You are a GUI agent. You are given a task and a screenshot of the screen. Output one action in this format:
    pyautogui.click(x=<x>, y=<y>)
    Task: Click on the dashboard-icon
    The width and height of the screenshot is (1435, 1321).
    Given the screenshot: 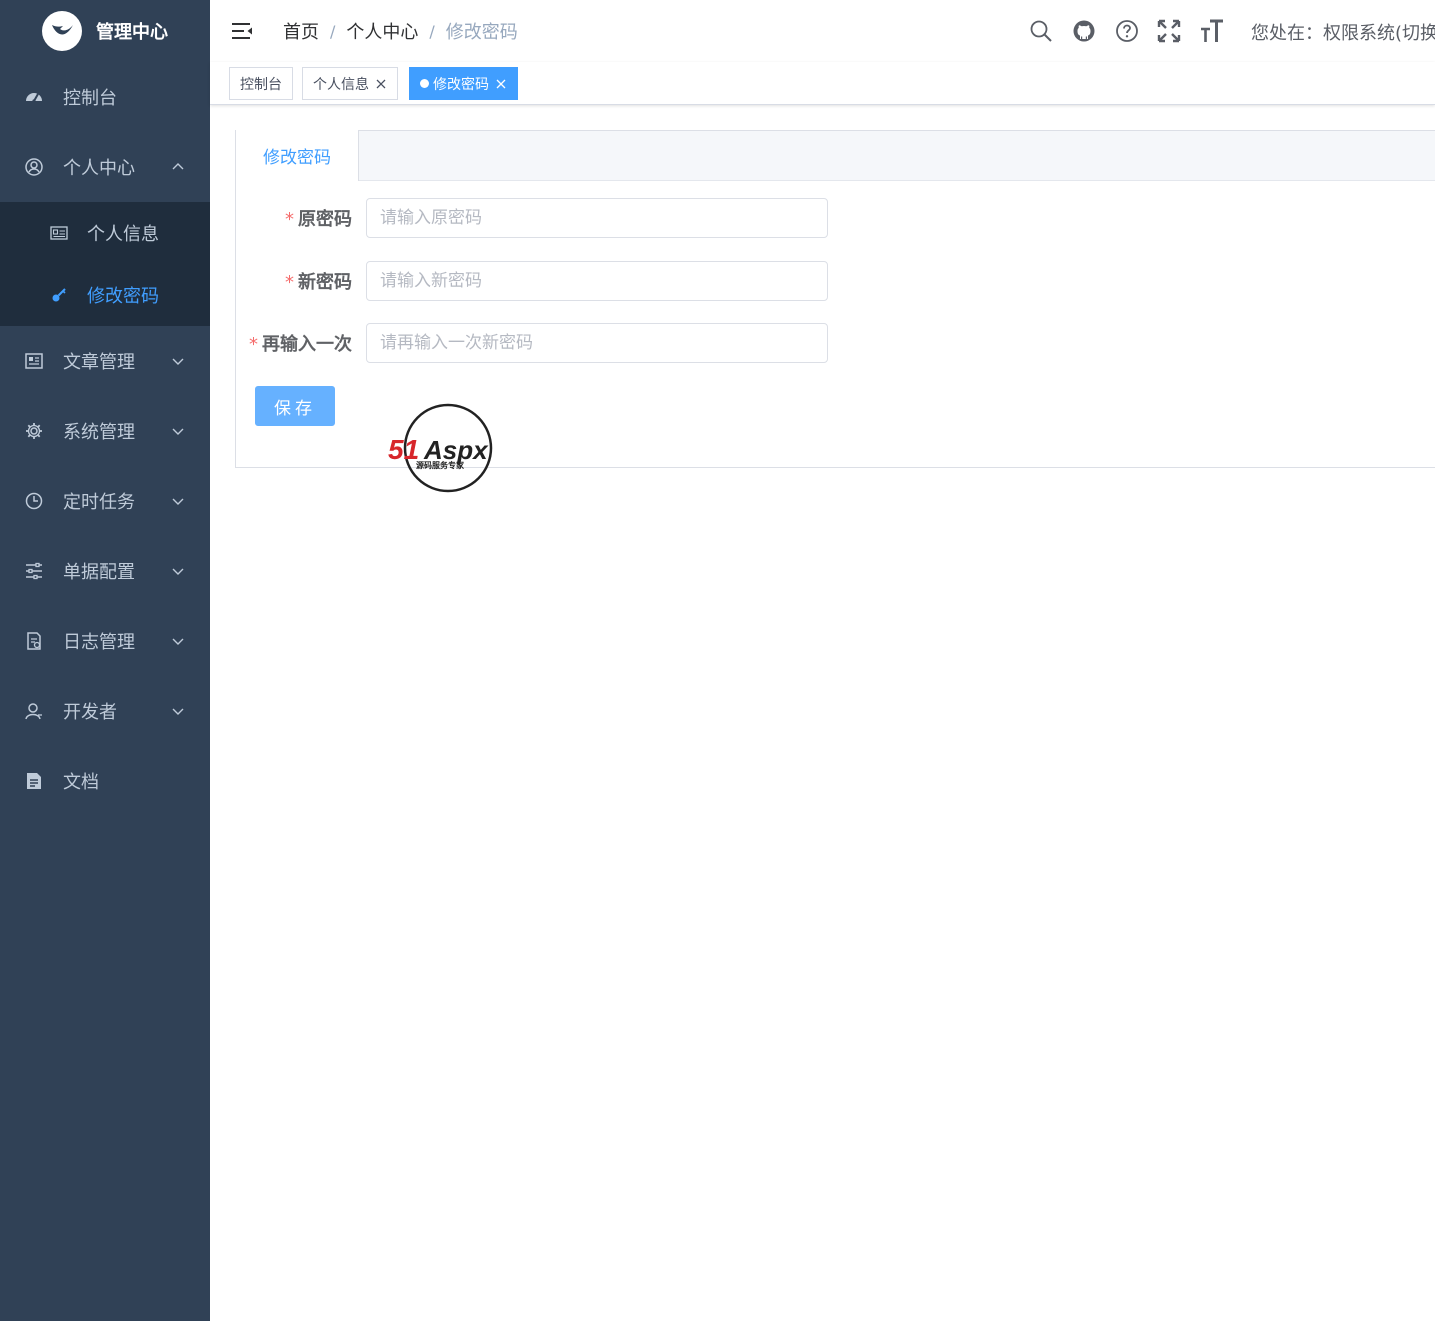 What is the action you would take?
    pyautogui.click(x=34, y=97)
    